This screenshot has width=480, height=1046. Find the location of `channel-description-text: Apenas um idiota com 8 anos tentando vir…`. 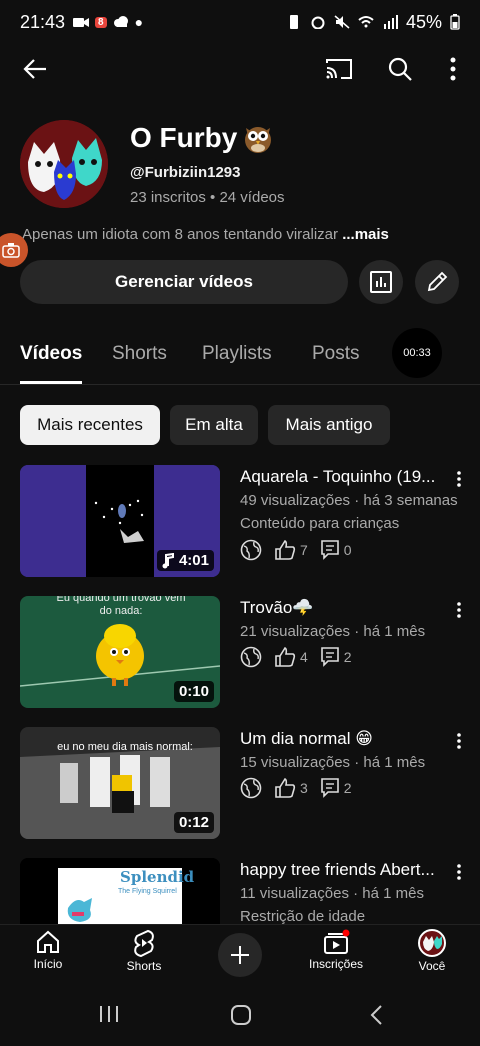

channel-description-text: Apenas um idiota com 8 anos tentando vir… is located at coordinates (180, 234).